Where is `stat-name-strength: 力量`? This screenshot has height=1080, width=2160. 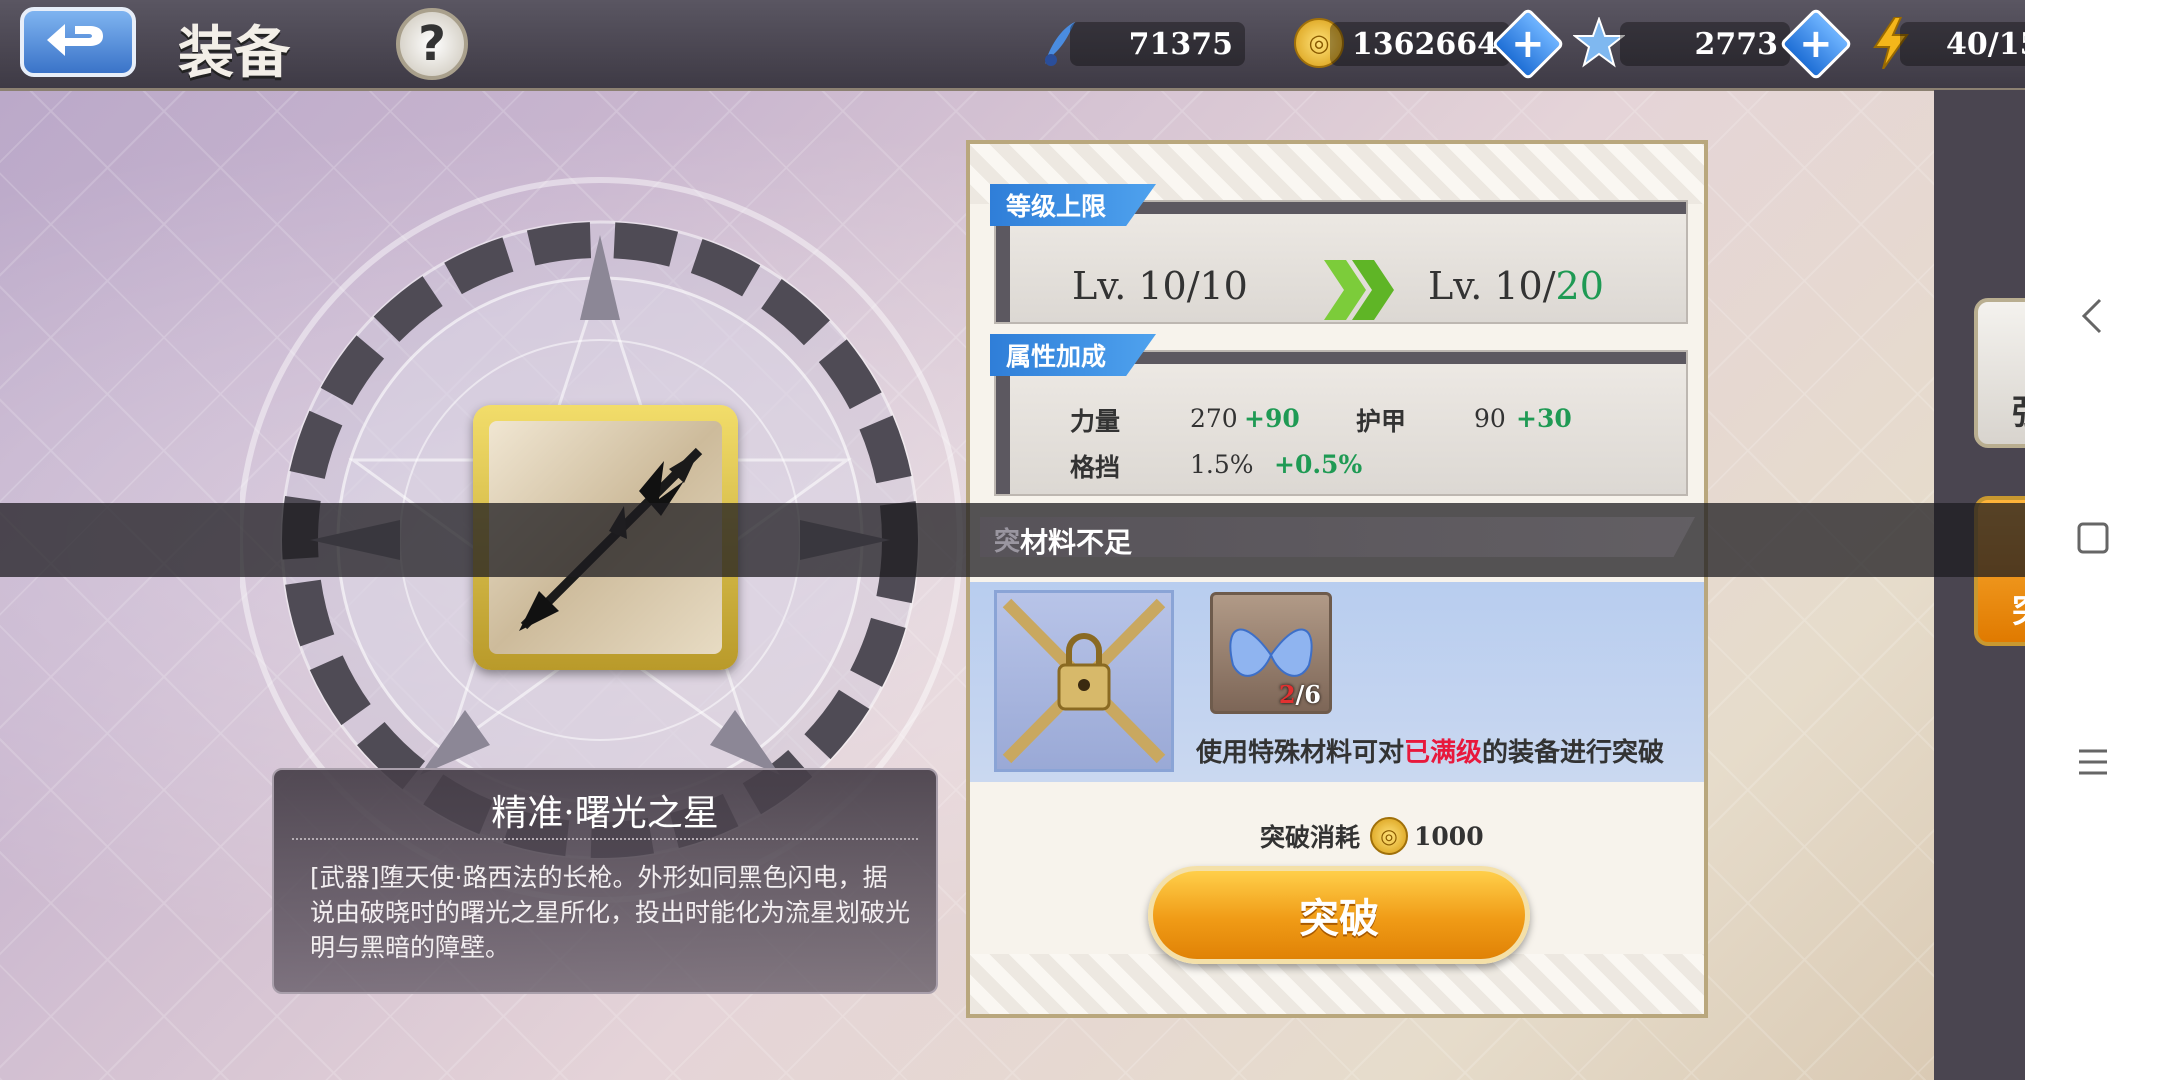
stat-name-strength: 力量 is located at coordinates (1095, 421).